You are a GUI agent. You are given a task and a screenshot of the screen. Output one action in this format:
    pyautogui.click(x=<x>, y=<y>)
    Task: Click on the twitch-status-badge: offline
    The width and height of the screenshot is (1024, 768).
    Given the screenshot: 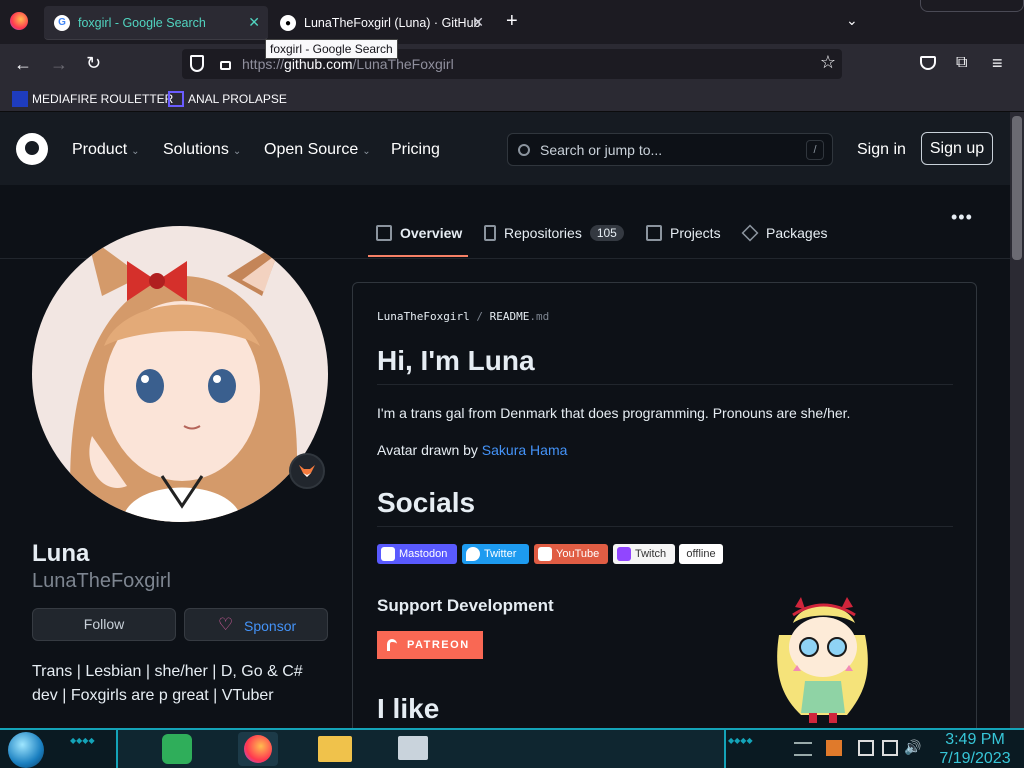 What is the action you would take?
    pyautogui.click(x=701, y=554)
    